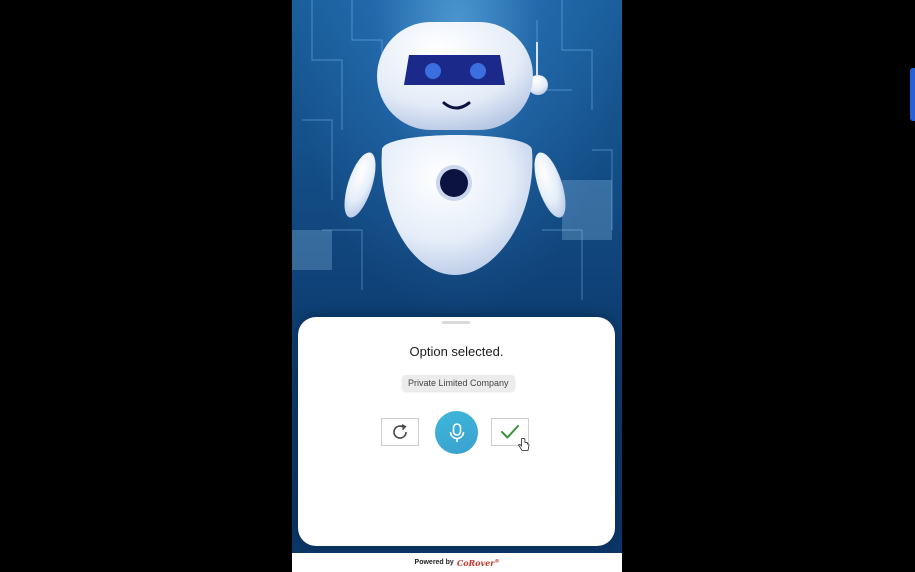 This screenshot has width=915, height=572. I want to click on robot-left-arm, so click(360, 185).